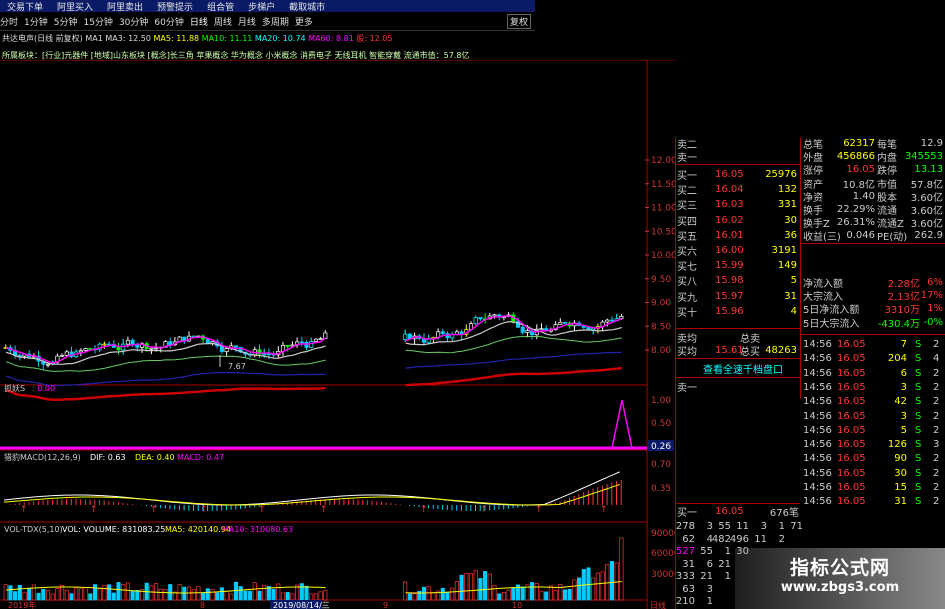  Describe the element at coordinates (787, 205) in the screenshot. I see `bid-volume-2: 331` at that location.